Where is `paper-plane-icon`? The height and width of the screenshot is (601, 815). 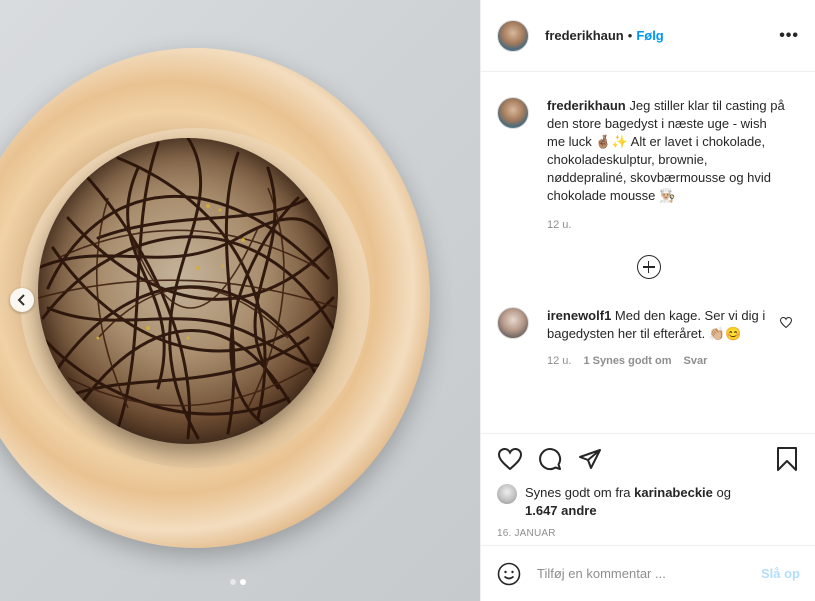
paper-plane-icon is located at coordinates (590, 459).